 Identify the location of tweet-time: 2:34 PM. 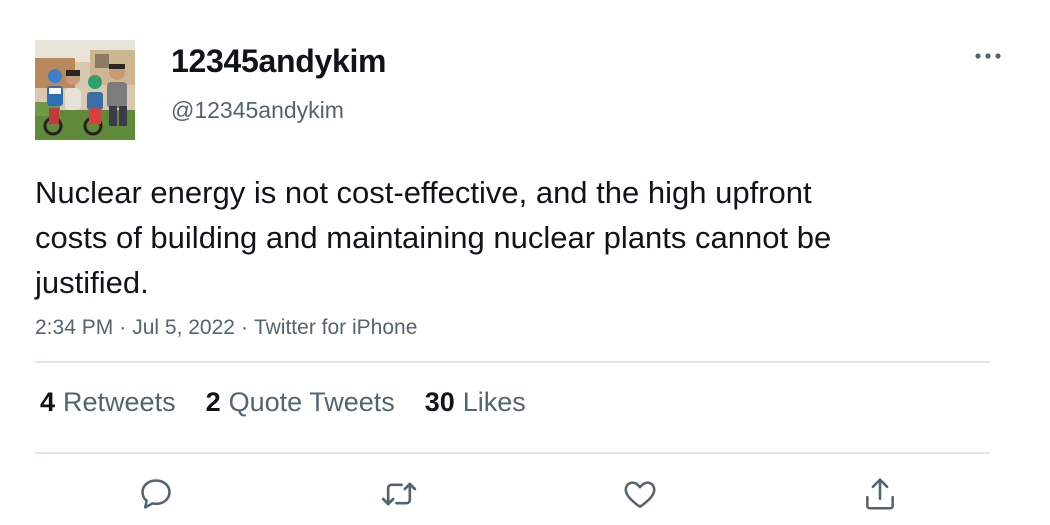
(74, 327).